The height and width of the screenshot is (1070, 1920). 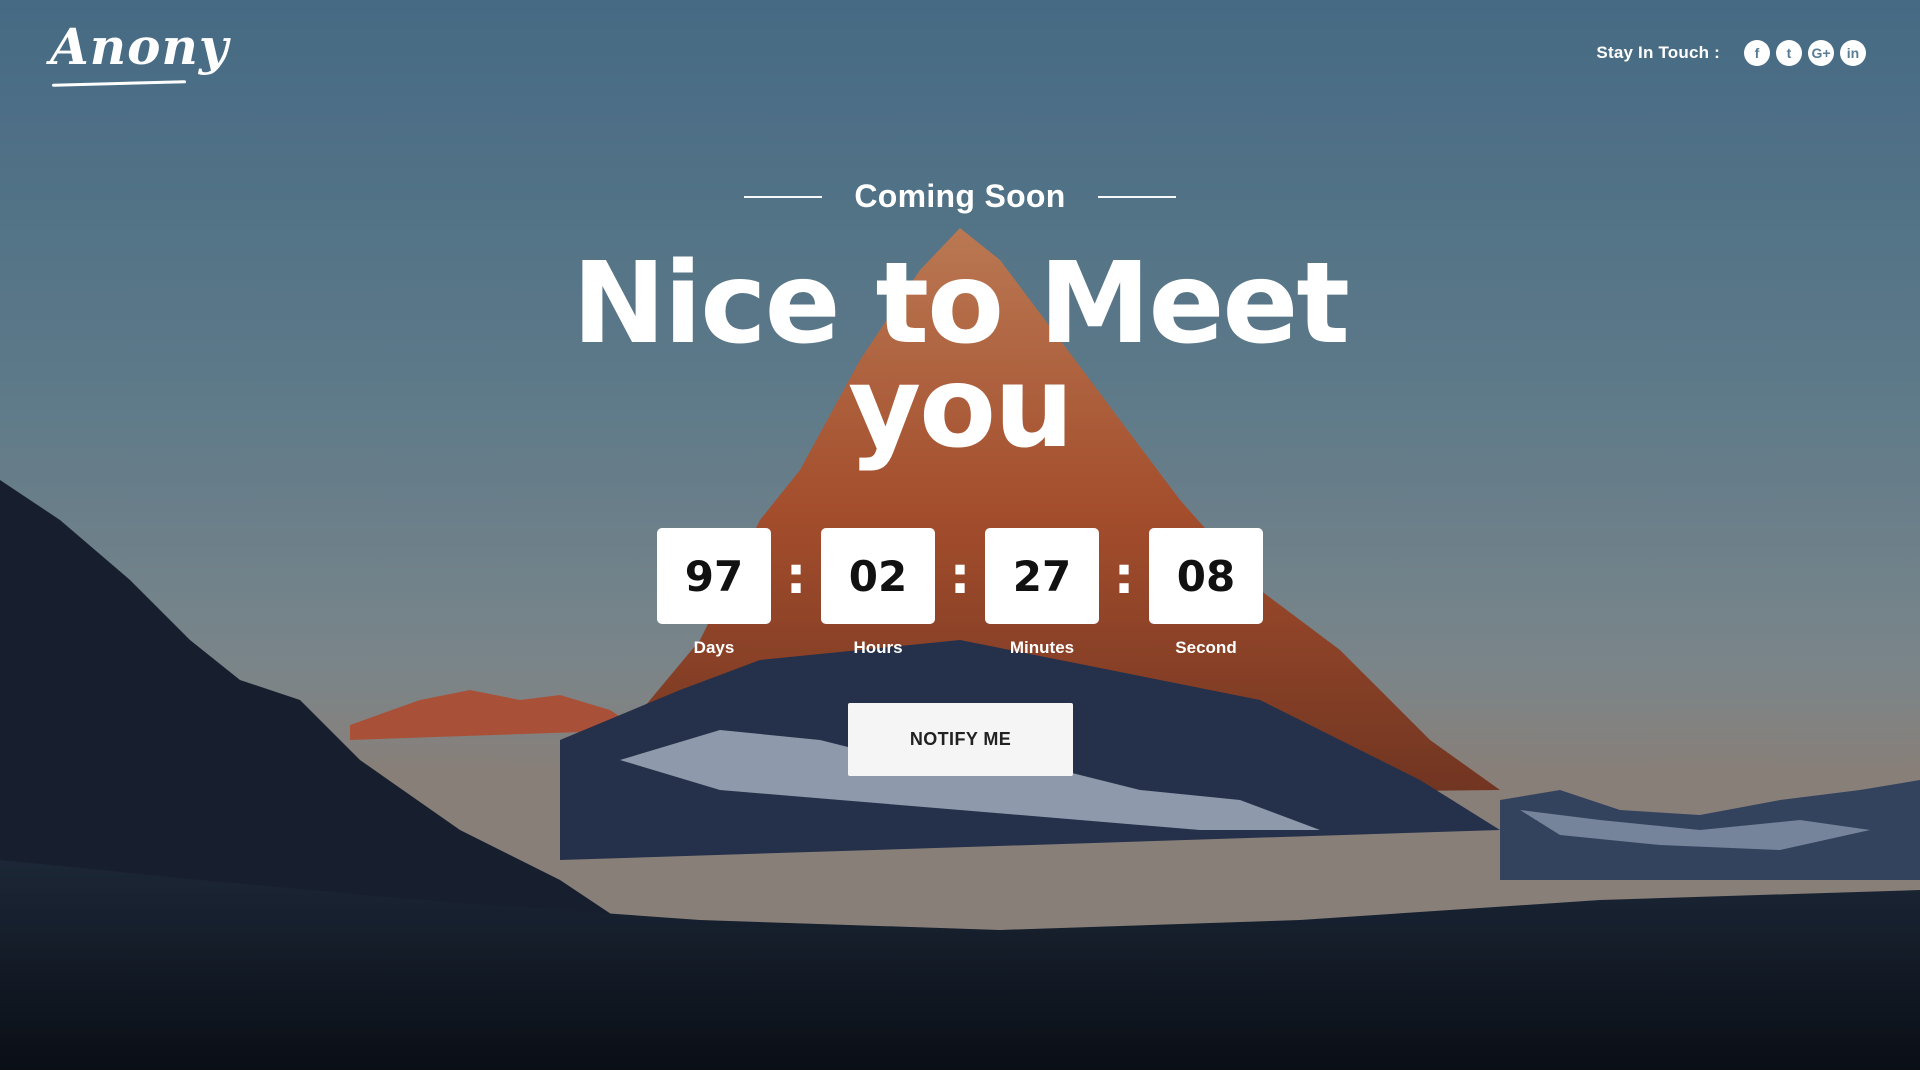 I want to click on twitter-glyph: t, so click(x=1789, y=53).